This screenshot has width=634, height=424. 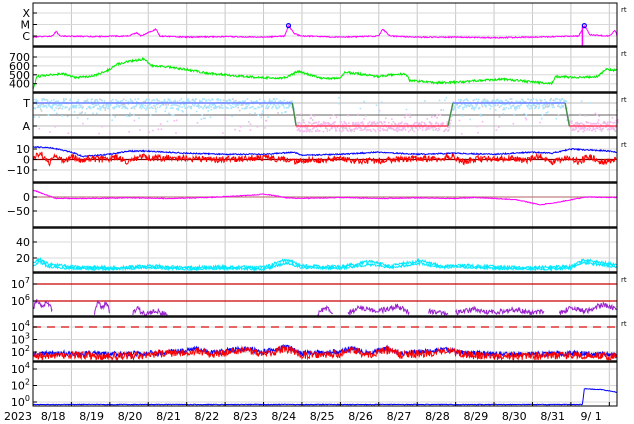 I want to click on x-tick-label: 8/26, so click(x=360, y=416).